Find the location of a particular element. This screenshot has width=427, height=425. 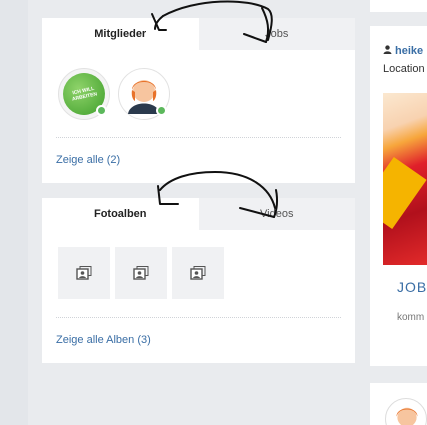

profile-name-text: heike is located at coordinates (409, 51).